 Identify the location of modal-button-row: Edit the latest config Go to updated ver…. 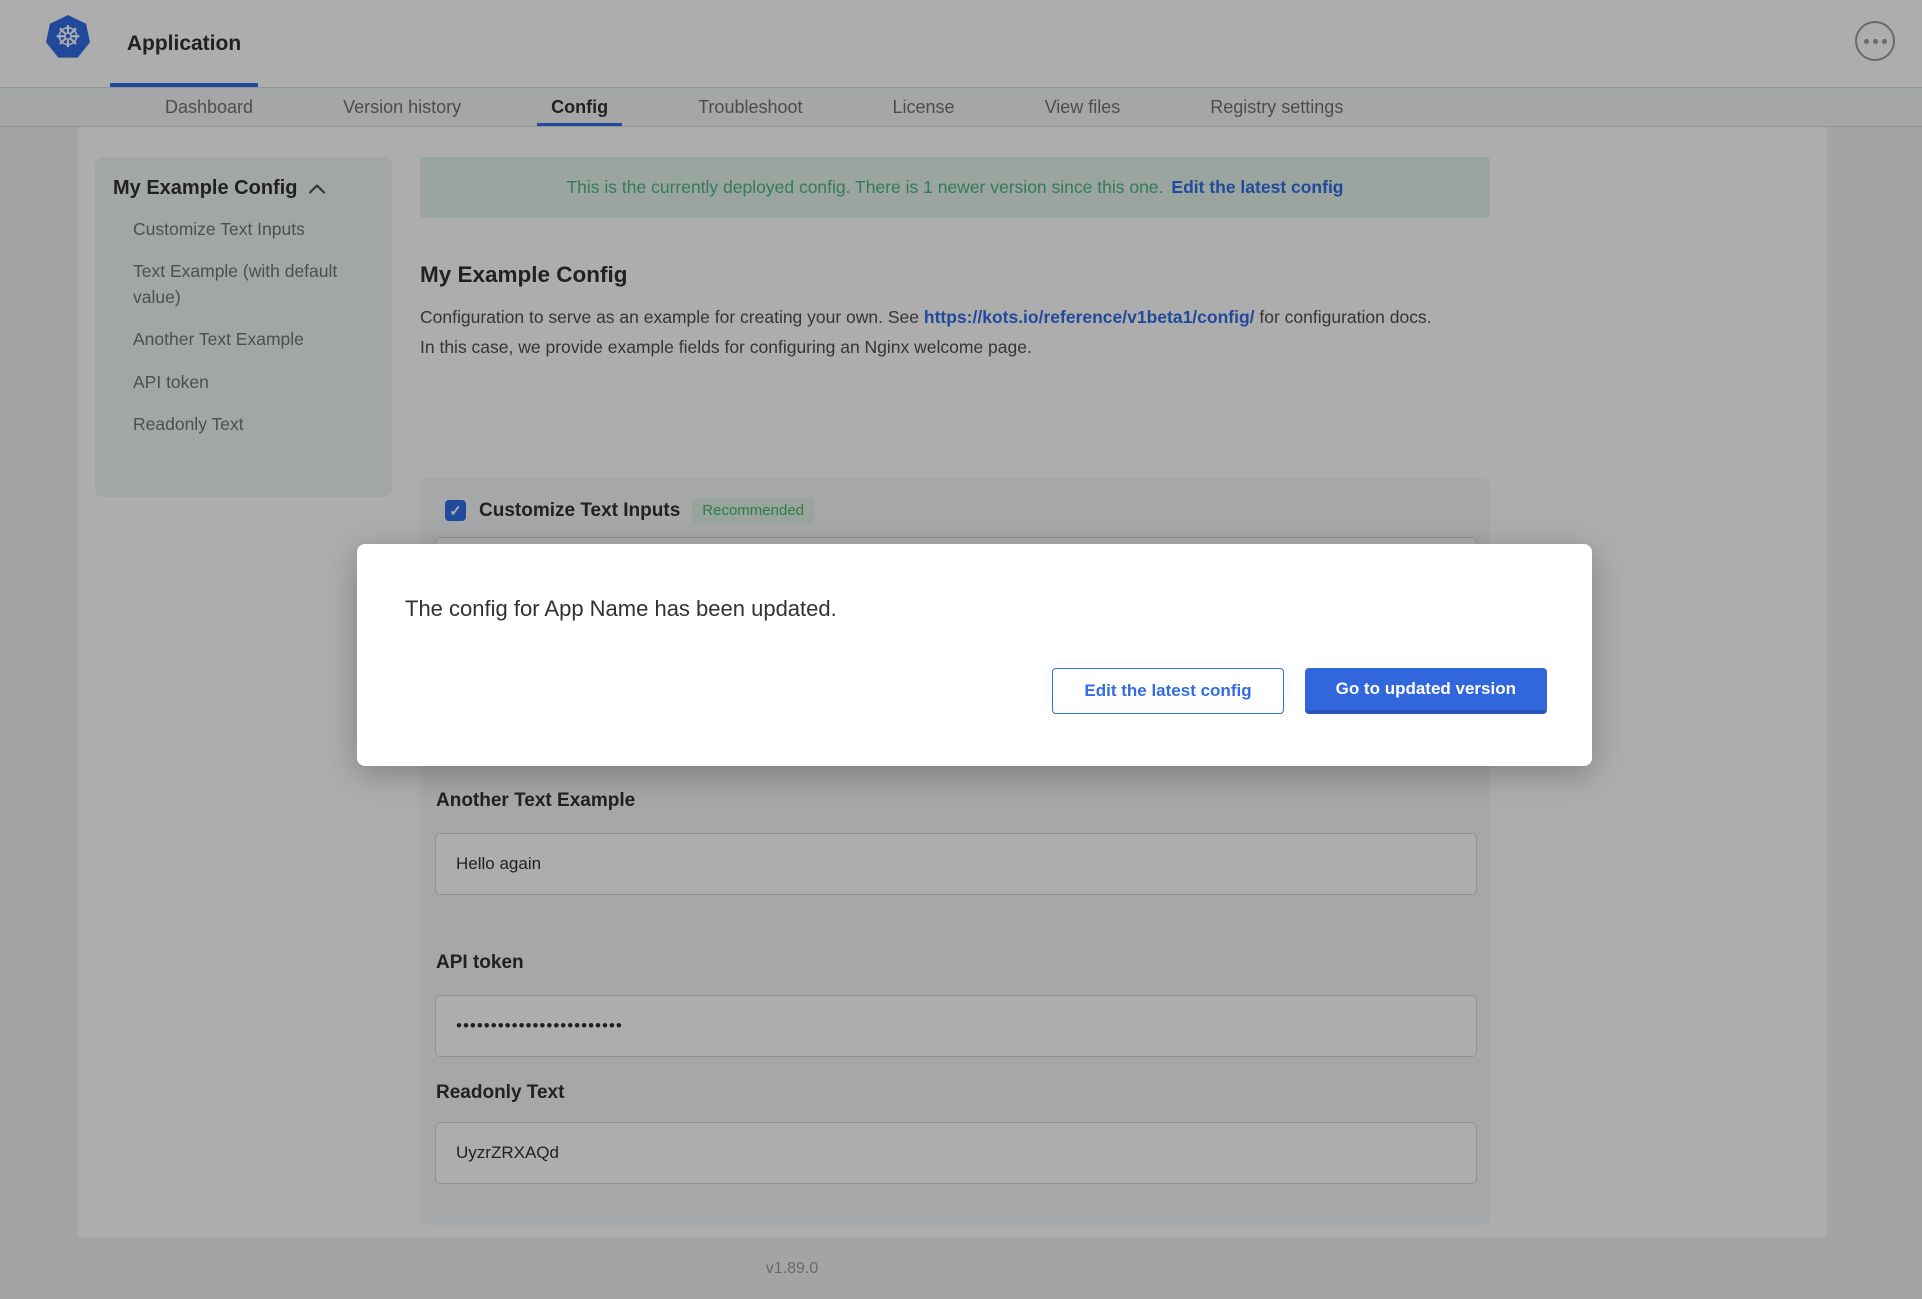
(1299, 691).